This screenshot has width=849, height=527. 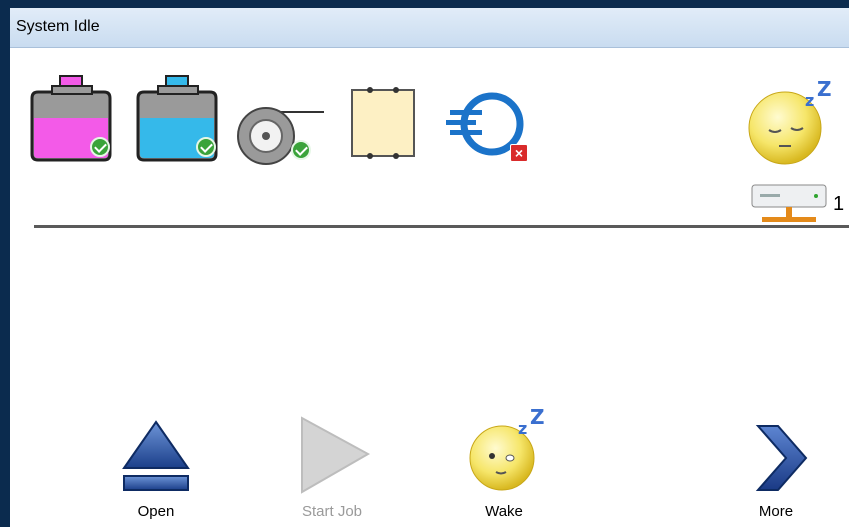 I want to click on open-button: Open, so click(x=156, y=467).